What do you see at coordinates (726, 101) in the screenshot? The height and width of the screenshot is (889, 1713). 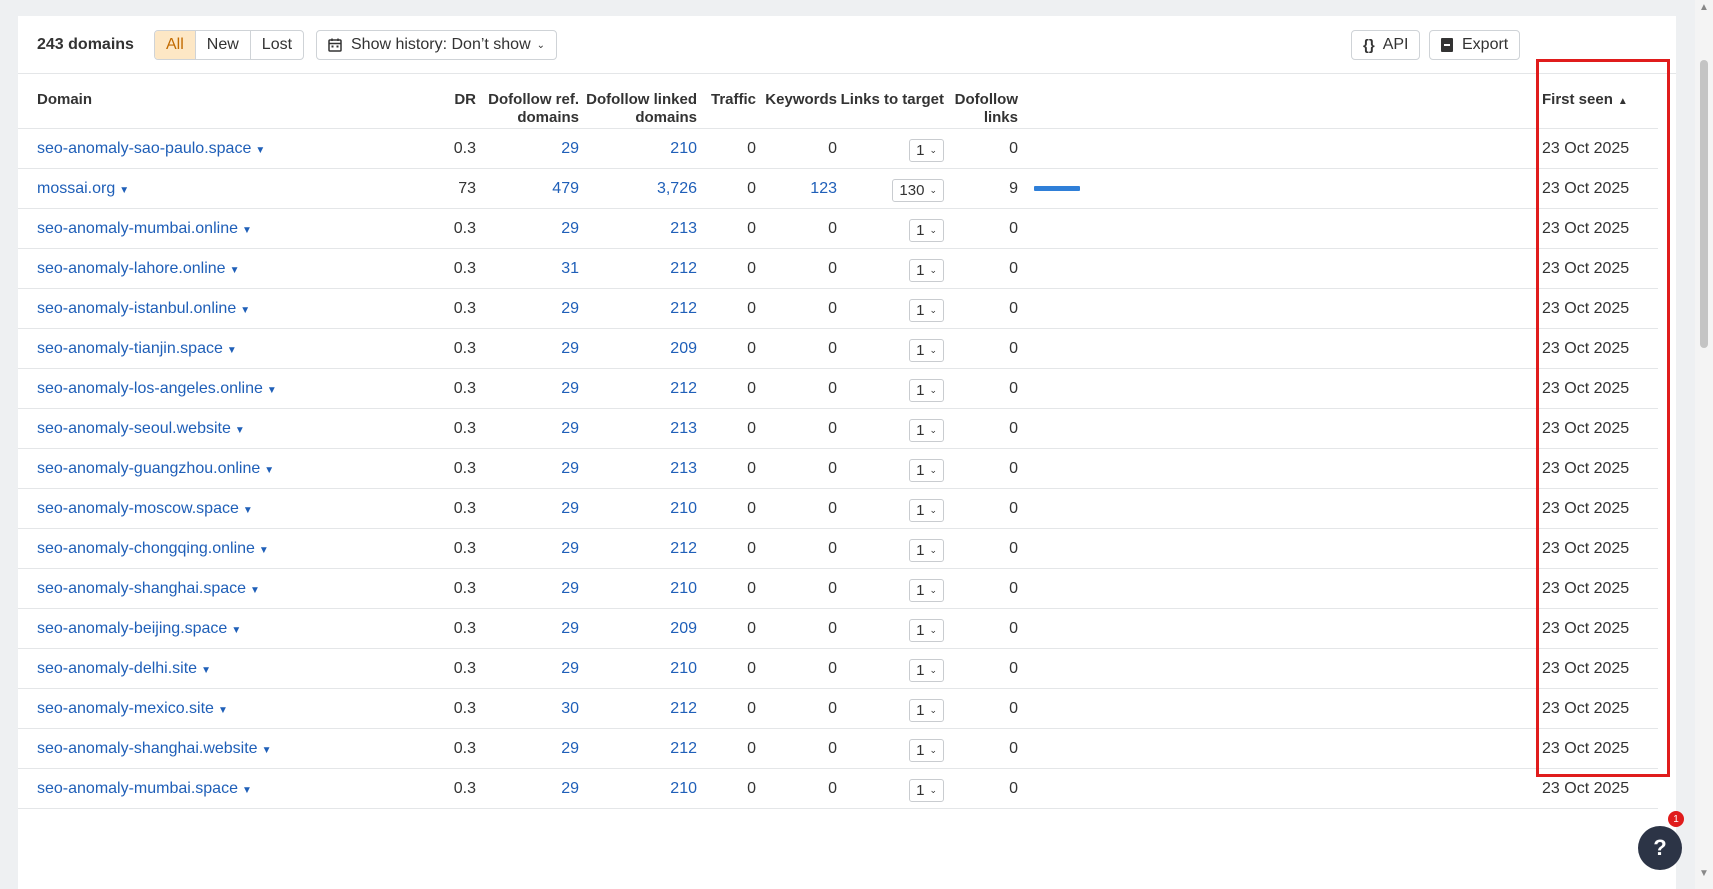 I see `col-header-traffic: Traffic` at bounding box center [726, 101].